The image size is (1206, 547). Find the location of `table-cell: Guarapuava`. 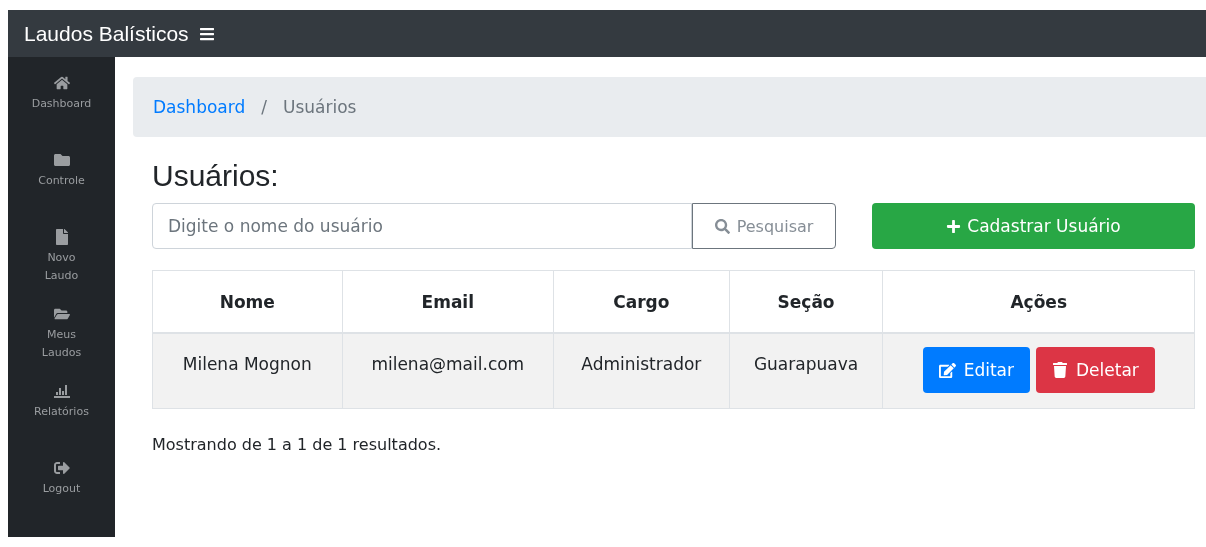

table-cell: Guarapuava is located at coordinates (806, 370).